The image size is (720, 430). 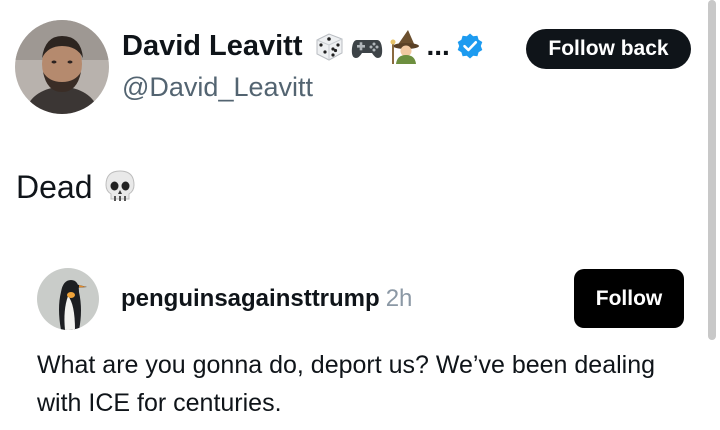 I want to click on verified-badge-icon, so click(x=470, y=46).